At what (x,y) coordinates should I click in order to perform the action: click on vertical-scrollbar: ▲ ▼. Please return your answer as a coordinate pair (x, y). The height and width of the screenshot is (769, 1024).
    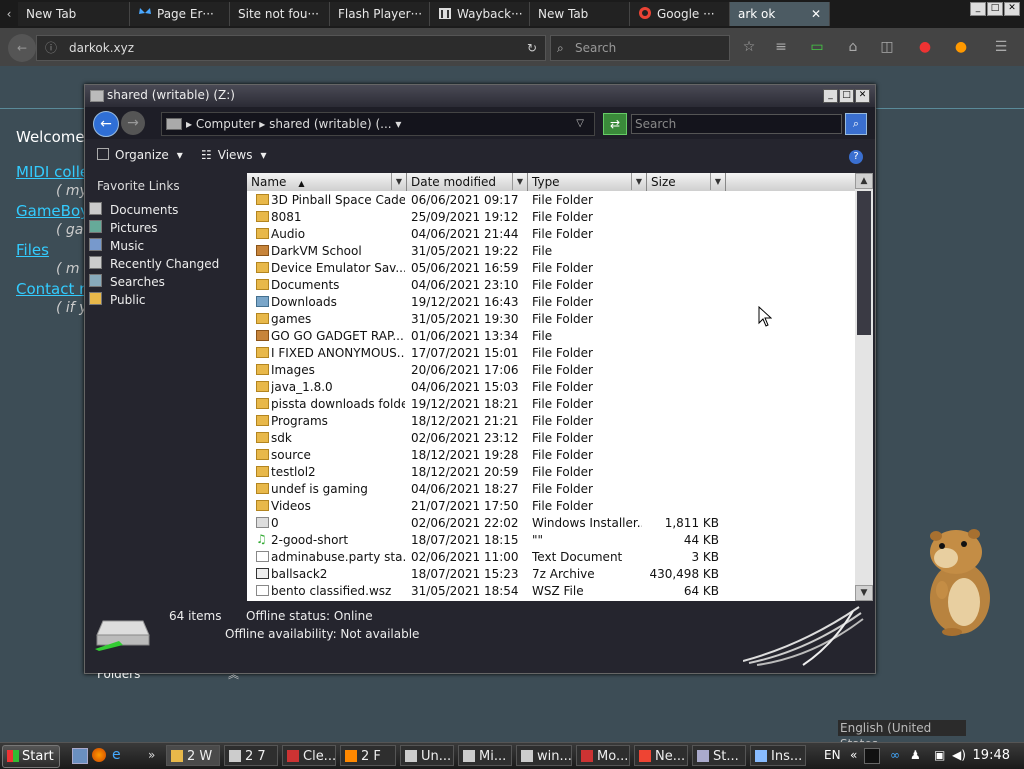
    Looking at the image, I should click on (864, 387).